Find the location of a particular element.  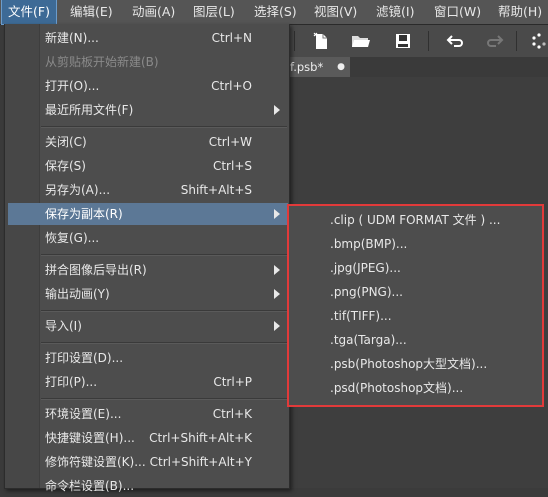

new-page-icon is located at coordinates (321, 41).